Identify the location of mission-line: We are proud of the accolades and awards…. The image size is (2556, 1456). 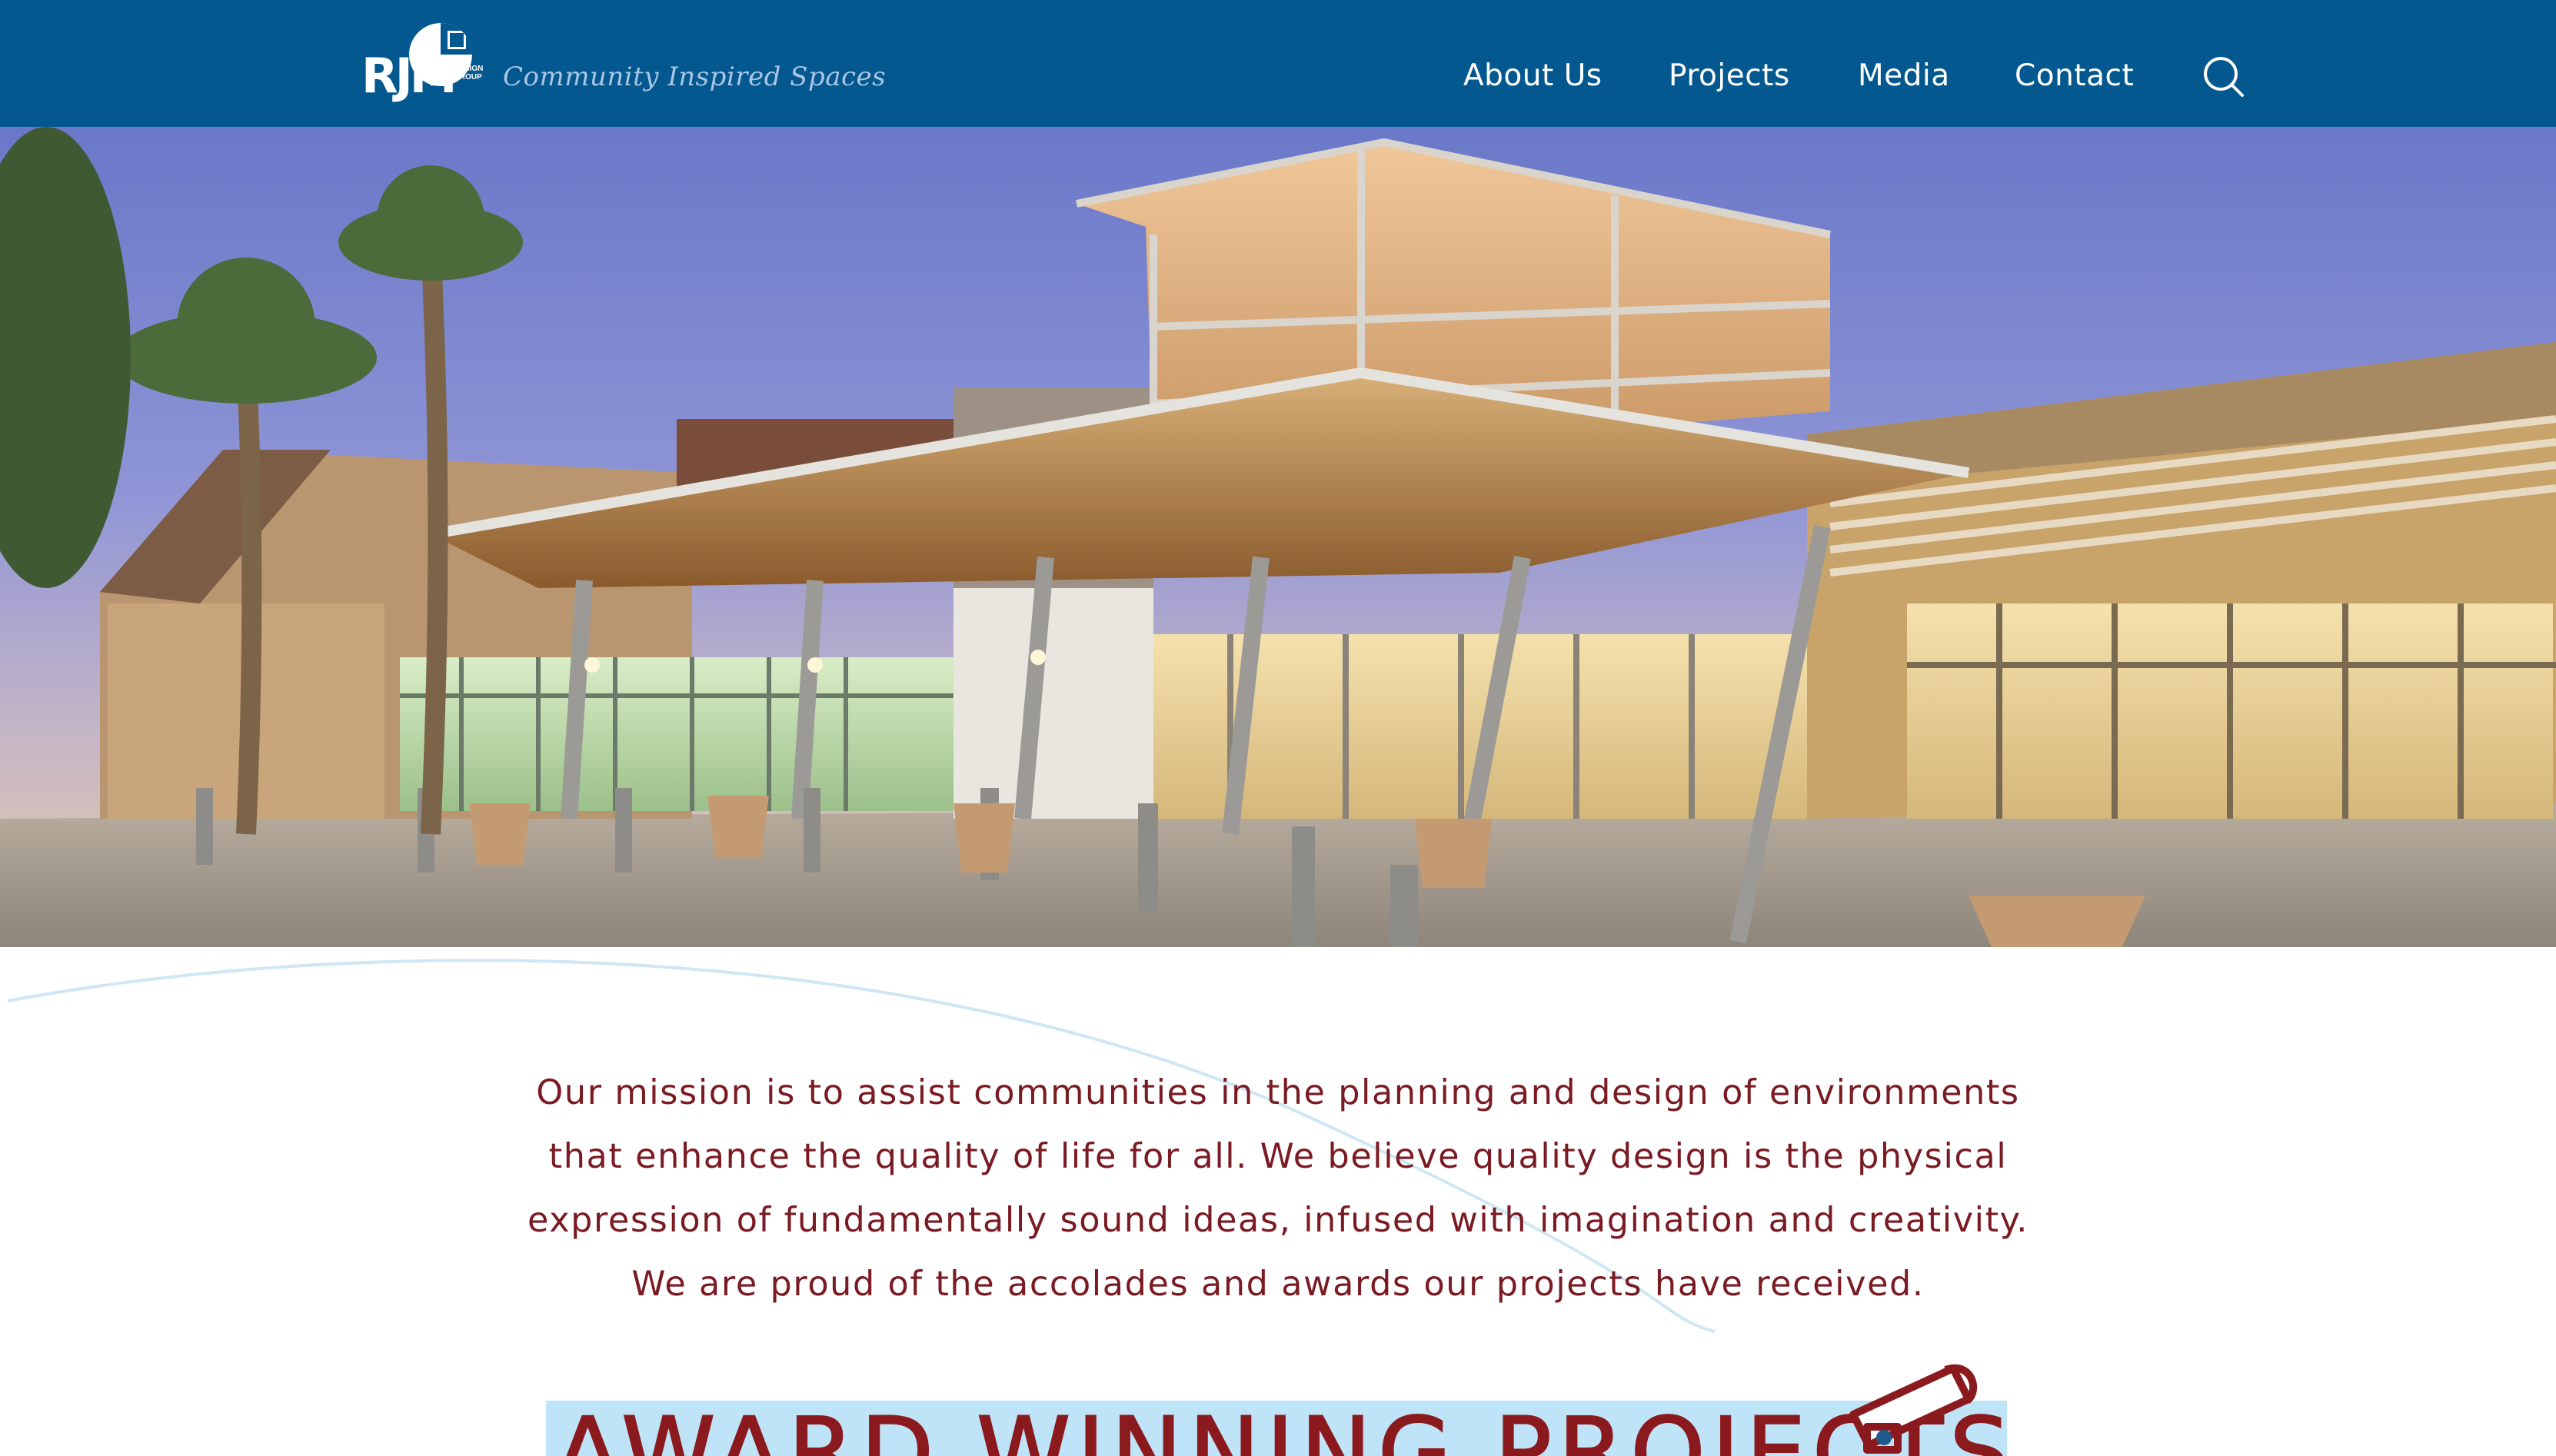
(1278, 1284).